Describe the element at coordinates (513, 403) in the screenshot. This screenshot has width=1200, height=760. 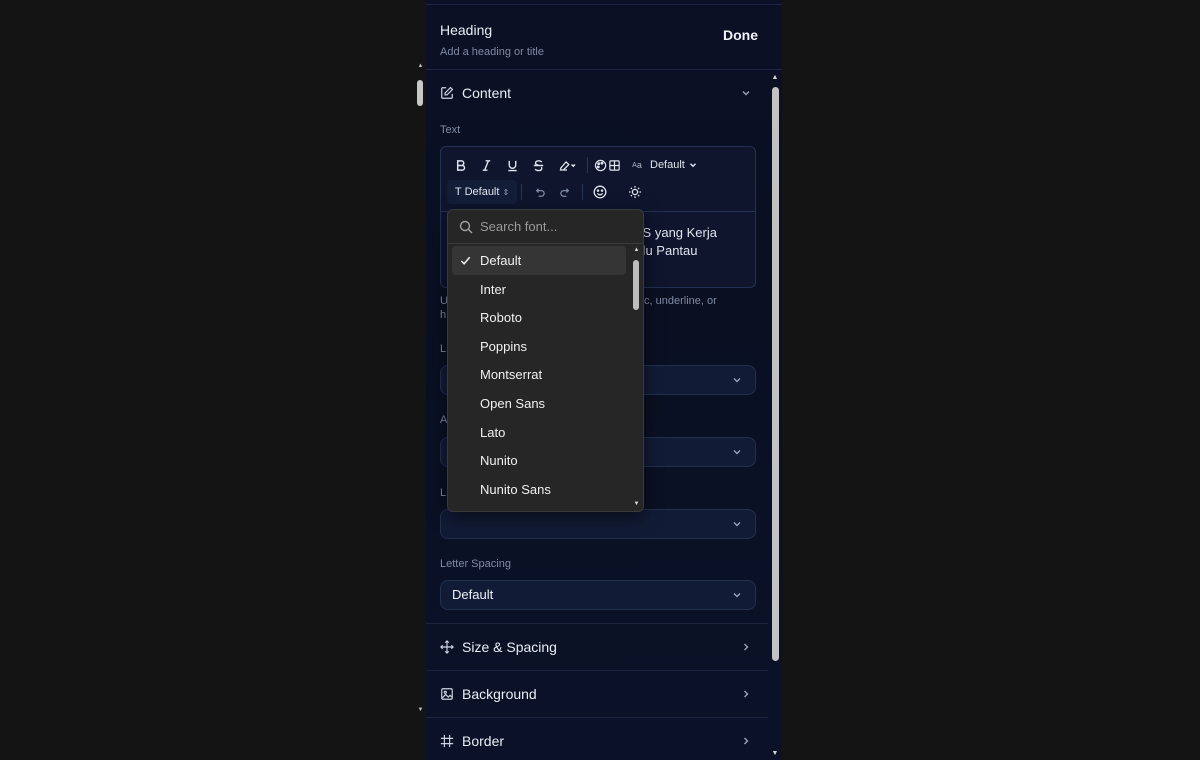
I see `font-option-label: Open Sans` at that location.